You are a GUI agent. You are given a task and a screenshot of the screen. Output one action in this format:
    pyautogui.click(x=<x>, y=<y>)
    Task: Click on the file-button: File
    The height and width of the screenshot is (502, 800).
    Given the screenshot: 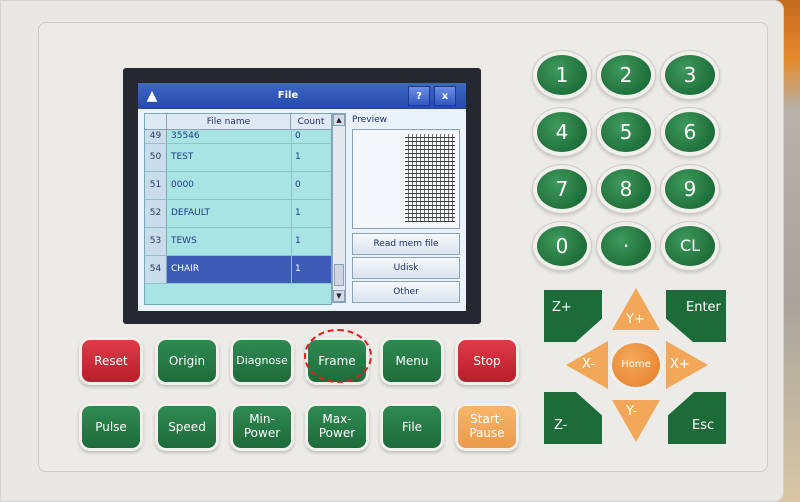 What is the action you would take?
    pyautogui.click(x=412, y=427)
    